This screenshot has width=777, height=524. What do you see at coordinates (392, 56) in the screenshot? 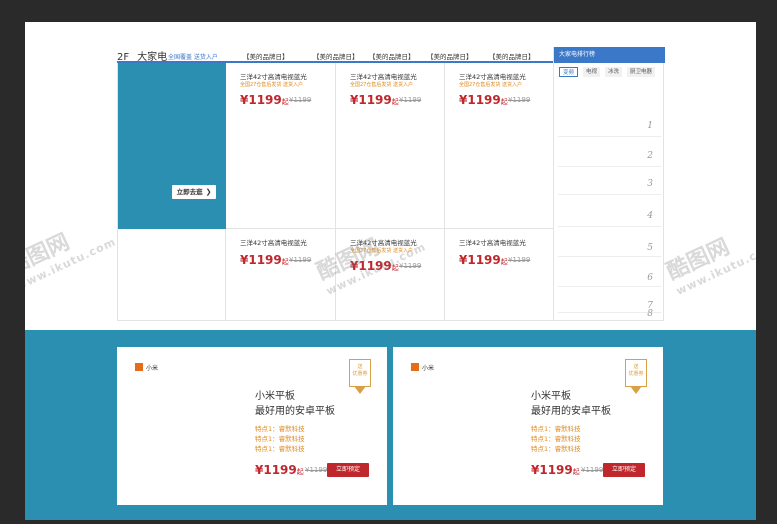
I see `tab-brand-day-3: 【美的品牌日】` at bounding box center [392, 56].